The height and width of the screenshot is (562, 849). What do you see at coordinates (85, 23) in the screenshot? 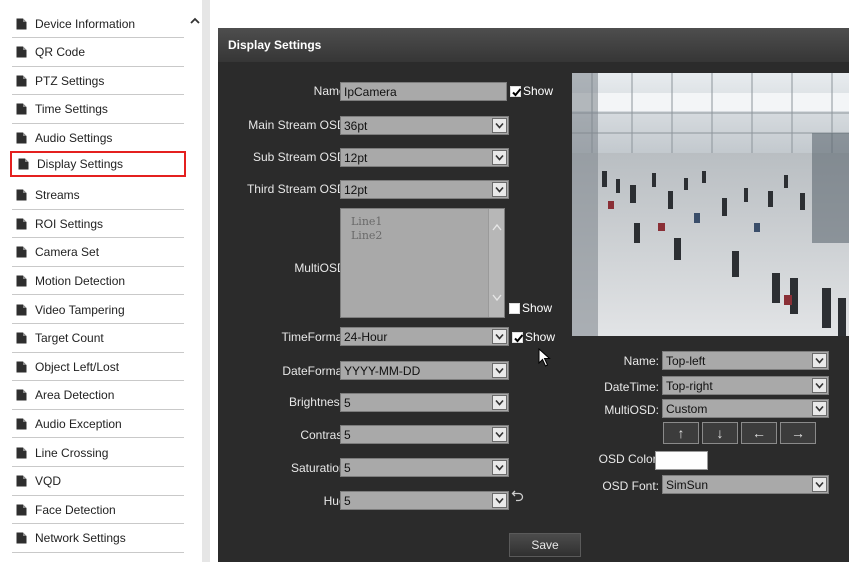
I see `sidebar-item-label: Device Information` at bounding box center [85, 23].